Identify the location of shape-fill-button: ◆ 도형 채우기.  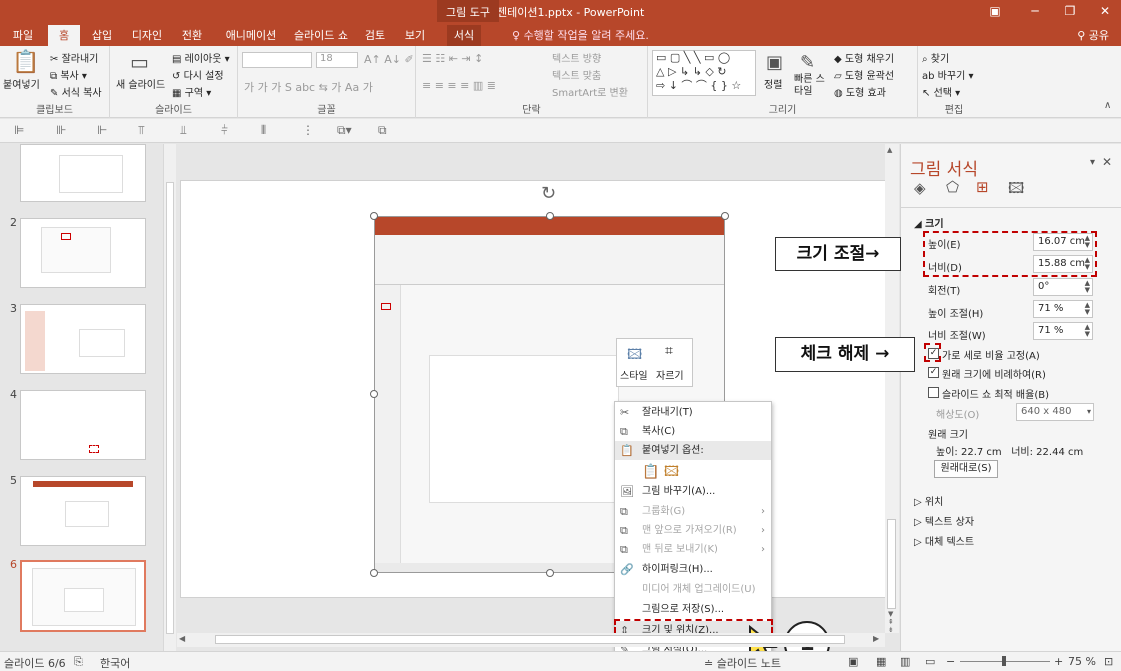
(864, 57).